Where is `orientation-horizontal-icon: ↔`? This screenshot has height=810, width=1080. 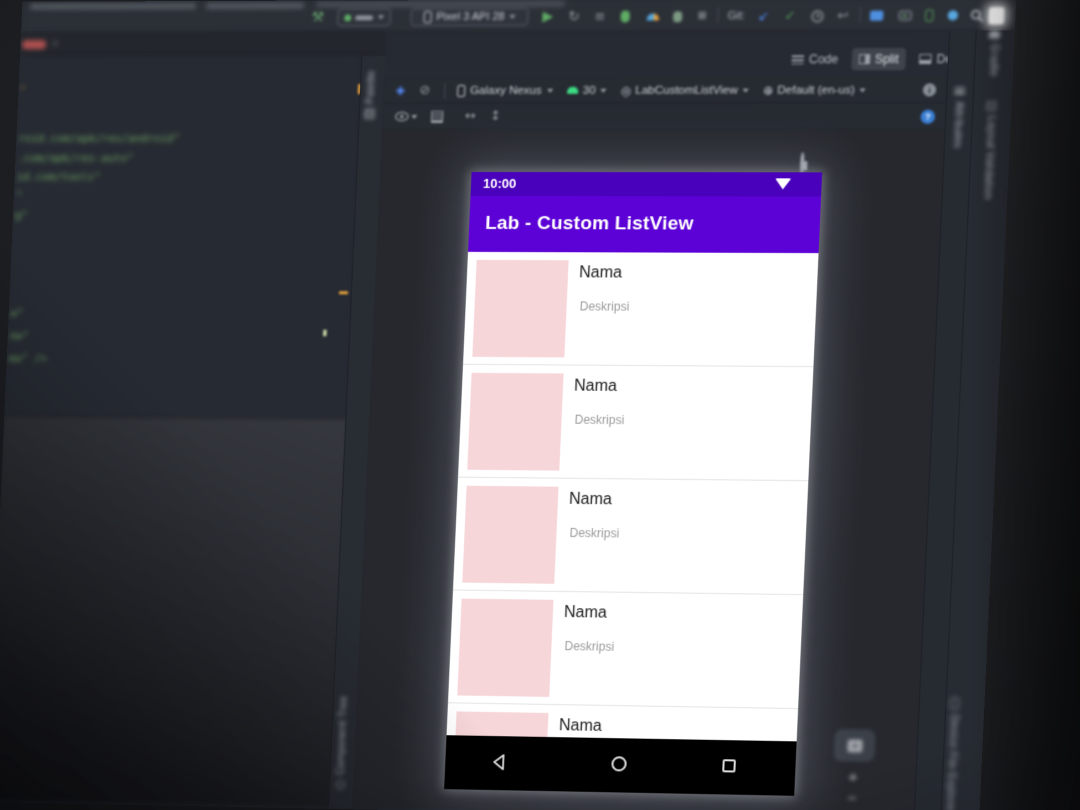 orientation-horizontal-icon: ↔ is located at coordinates (471, 116).